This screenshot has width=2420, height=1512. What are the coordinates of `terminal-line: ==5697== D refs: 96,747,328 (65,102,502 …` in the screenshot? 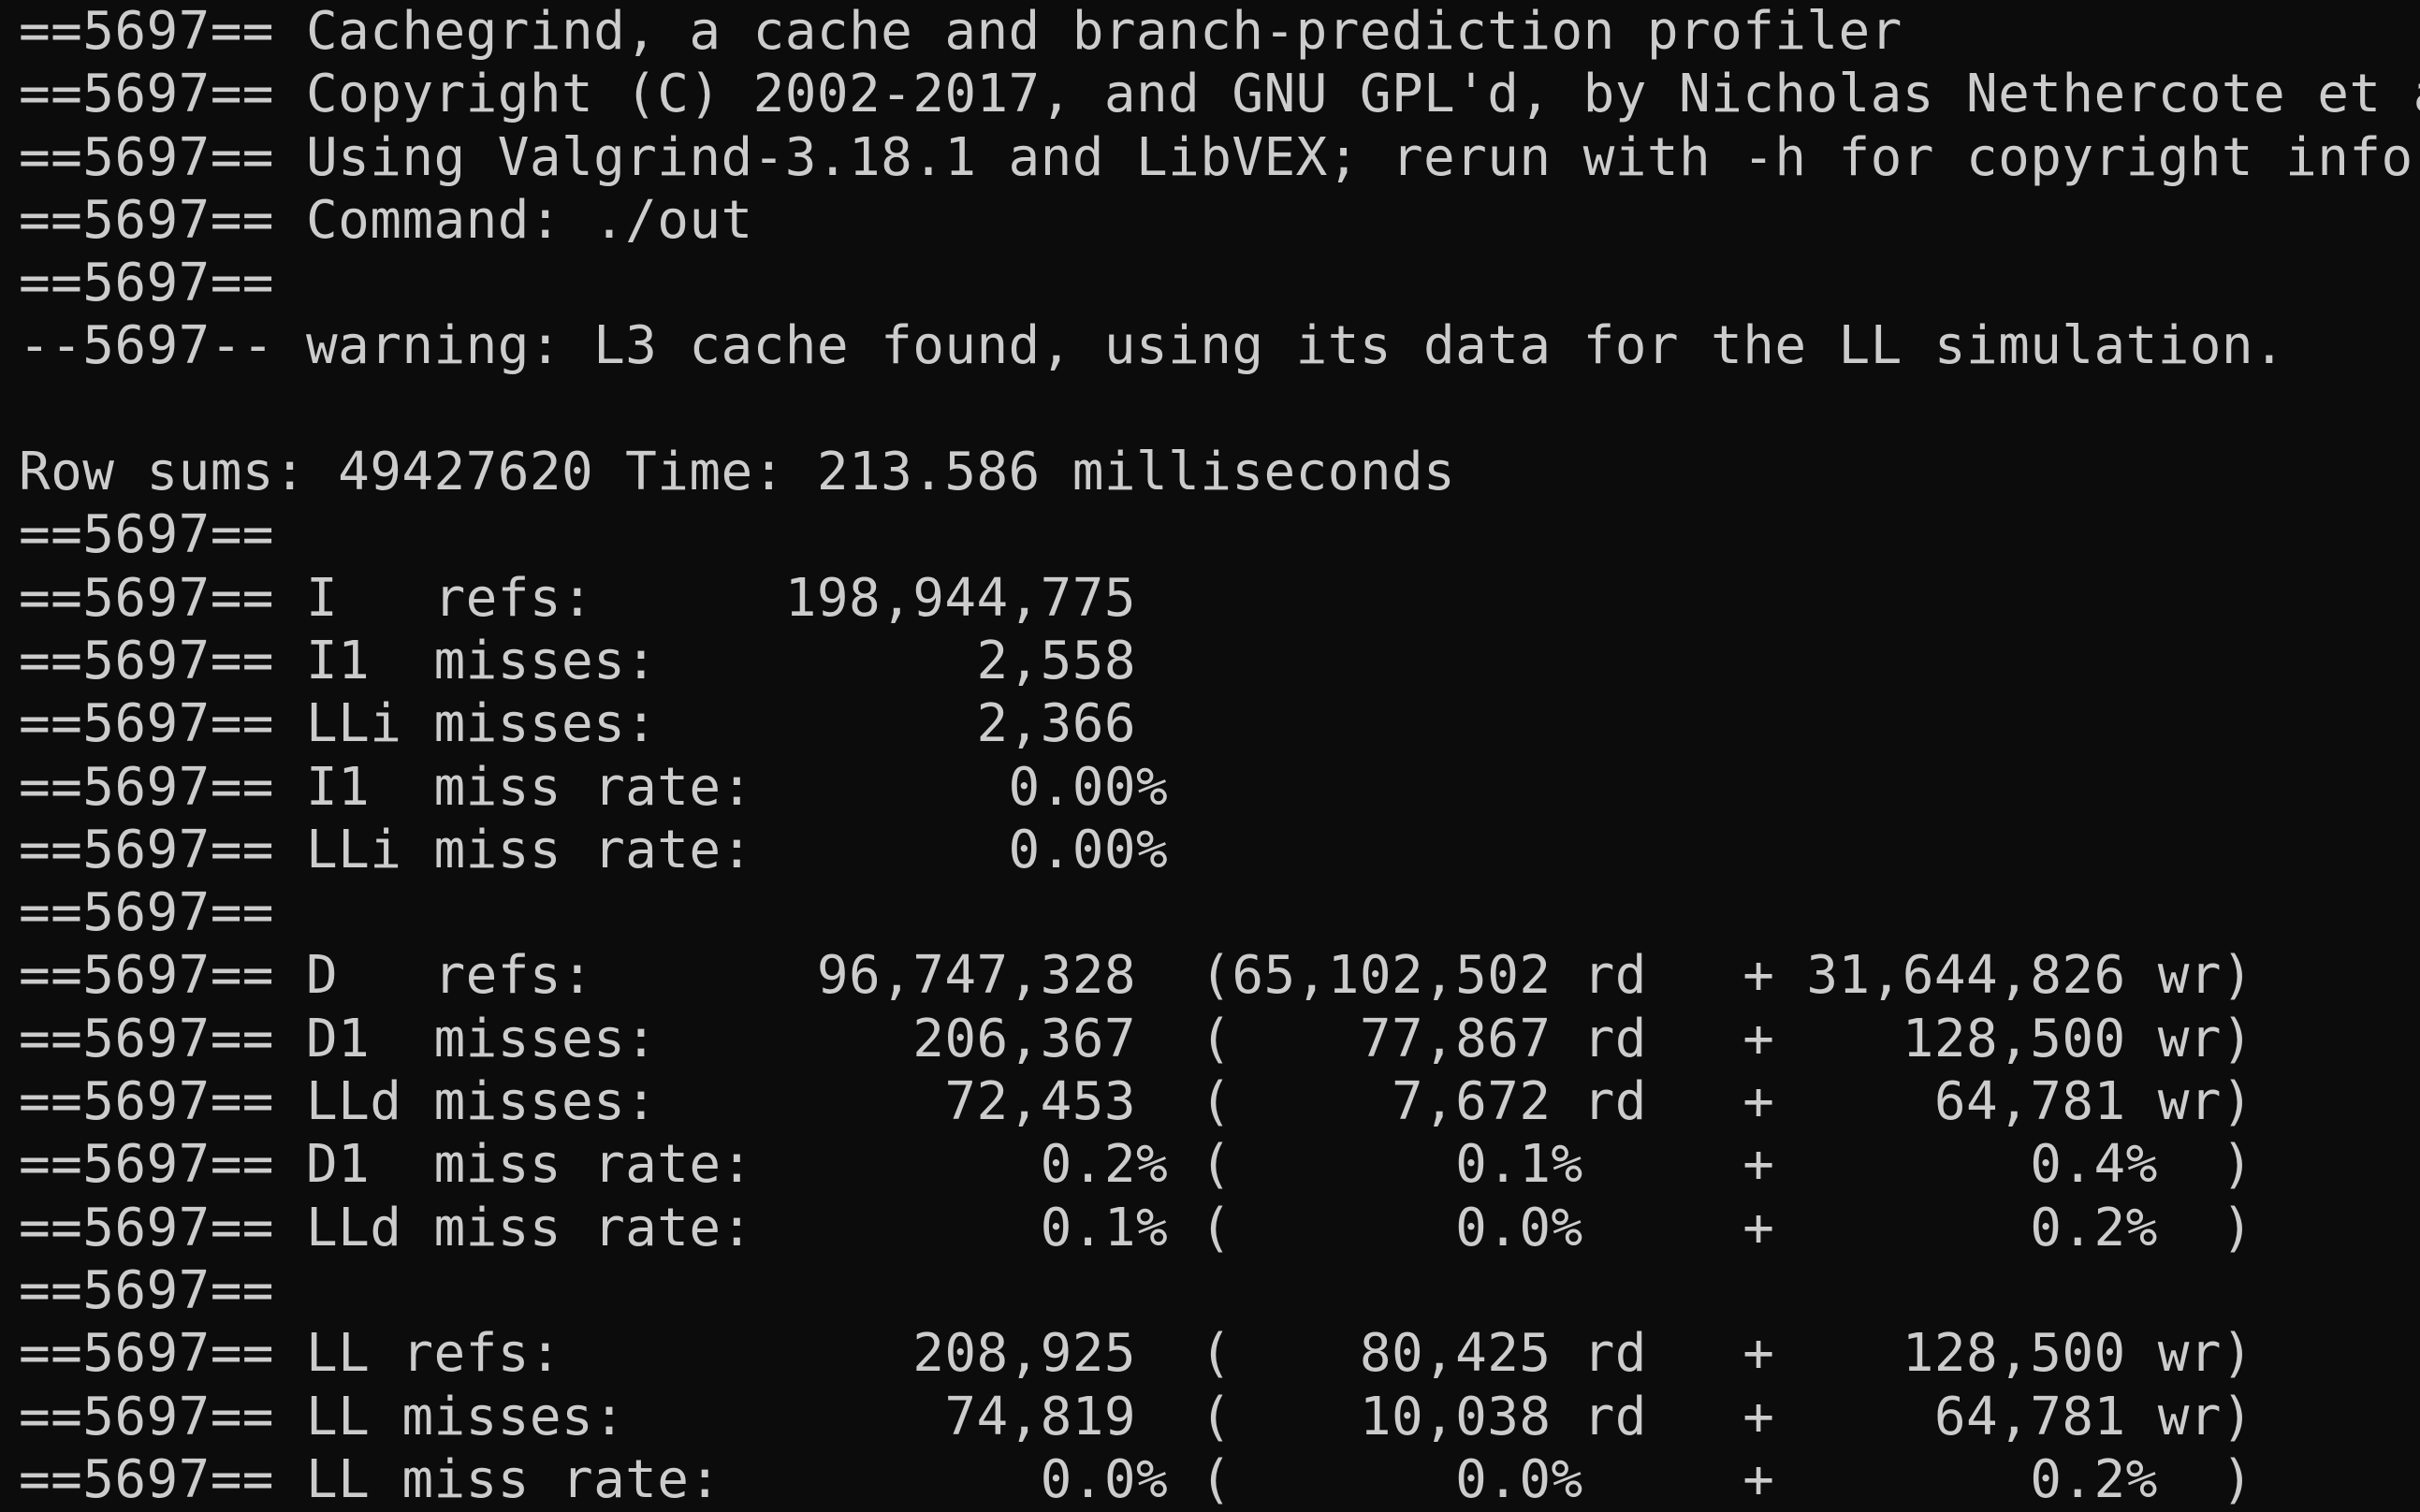 It's located at (1136, 976).